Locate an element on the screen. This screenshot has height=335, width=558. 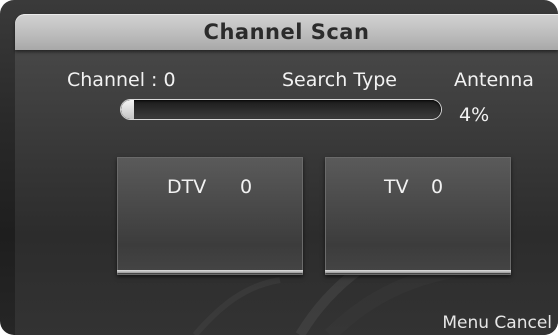
scan-progress-percent: 4% is located at coordinates (474, 115).